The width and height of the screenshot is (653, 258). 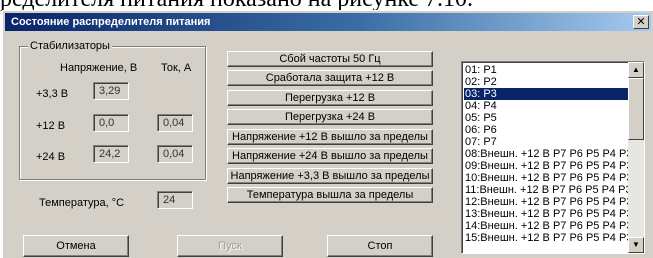 I want to click on list-item: 11:Внешн. +12 В P7 P6 P5 P4 P3 P, so click(x=547, y=190).